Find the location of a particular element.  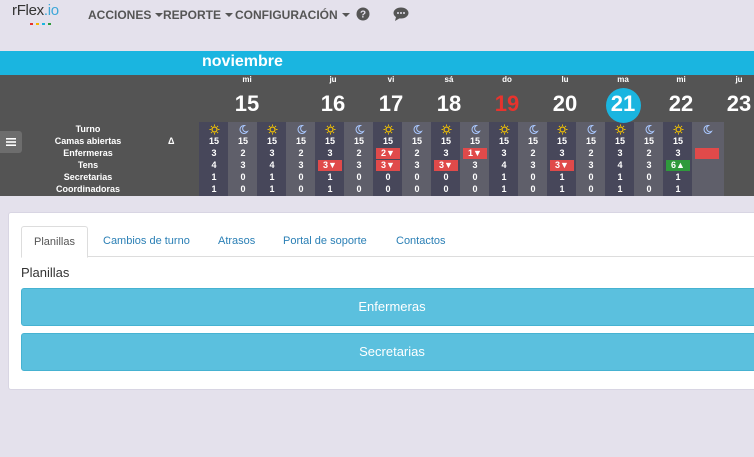

month-header: noviembre is located at coordinates (377, 63).